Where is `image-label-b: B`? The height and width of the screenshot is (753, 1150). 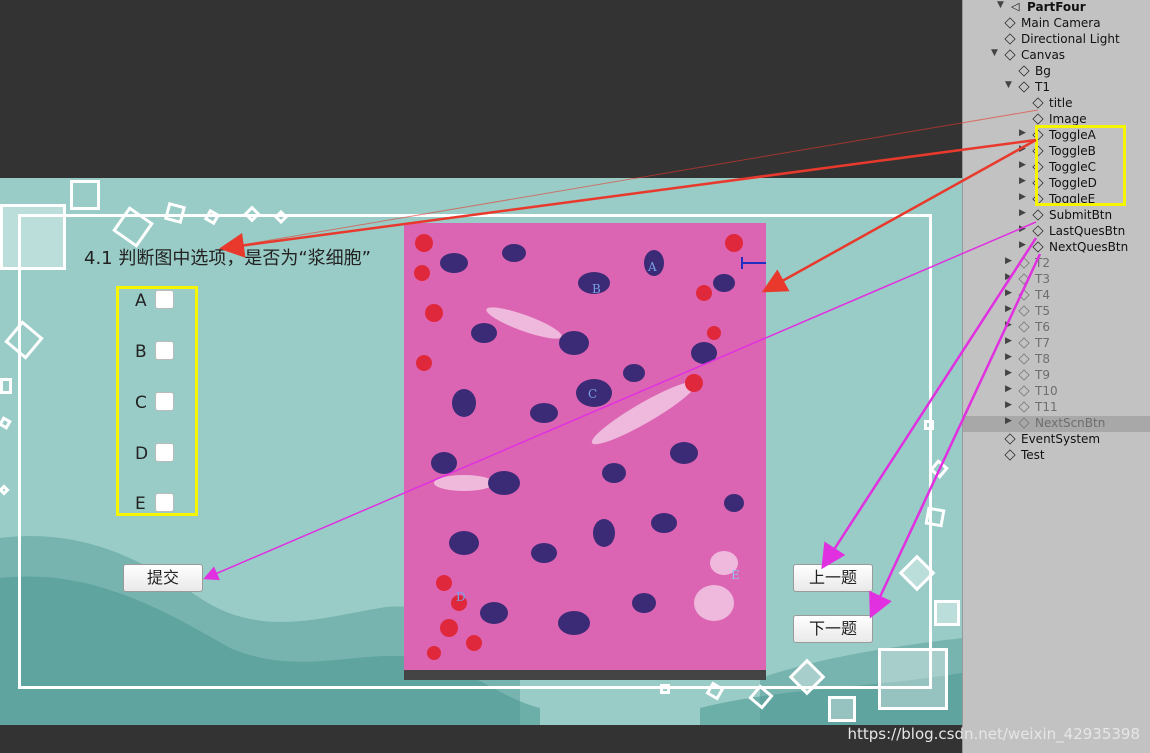
image-label-b: B is located at coordinates (596, 289).